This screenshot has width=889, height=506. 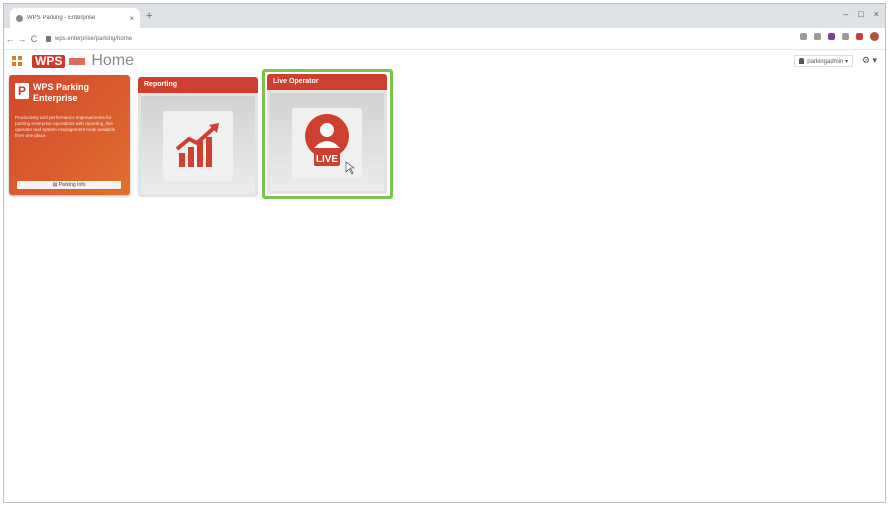 I want to click on parking-info-button: ▤ Parking Info, so click(x=69, y=185).